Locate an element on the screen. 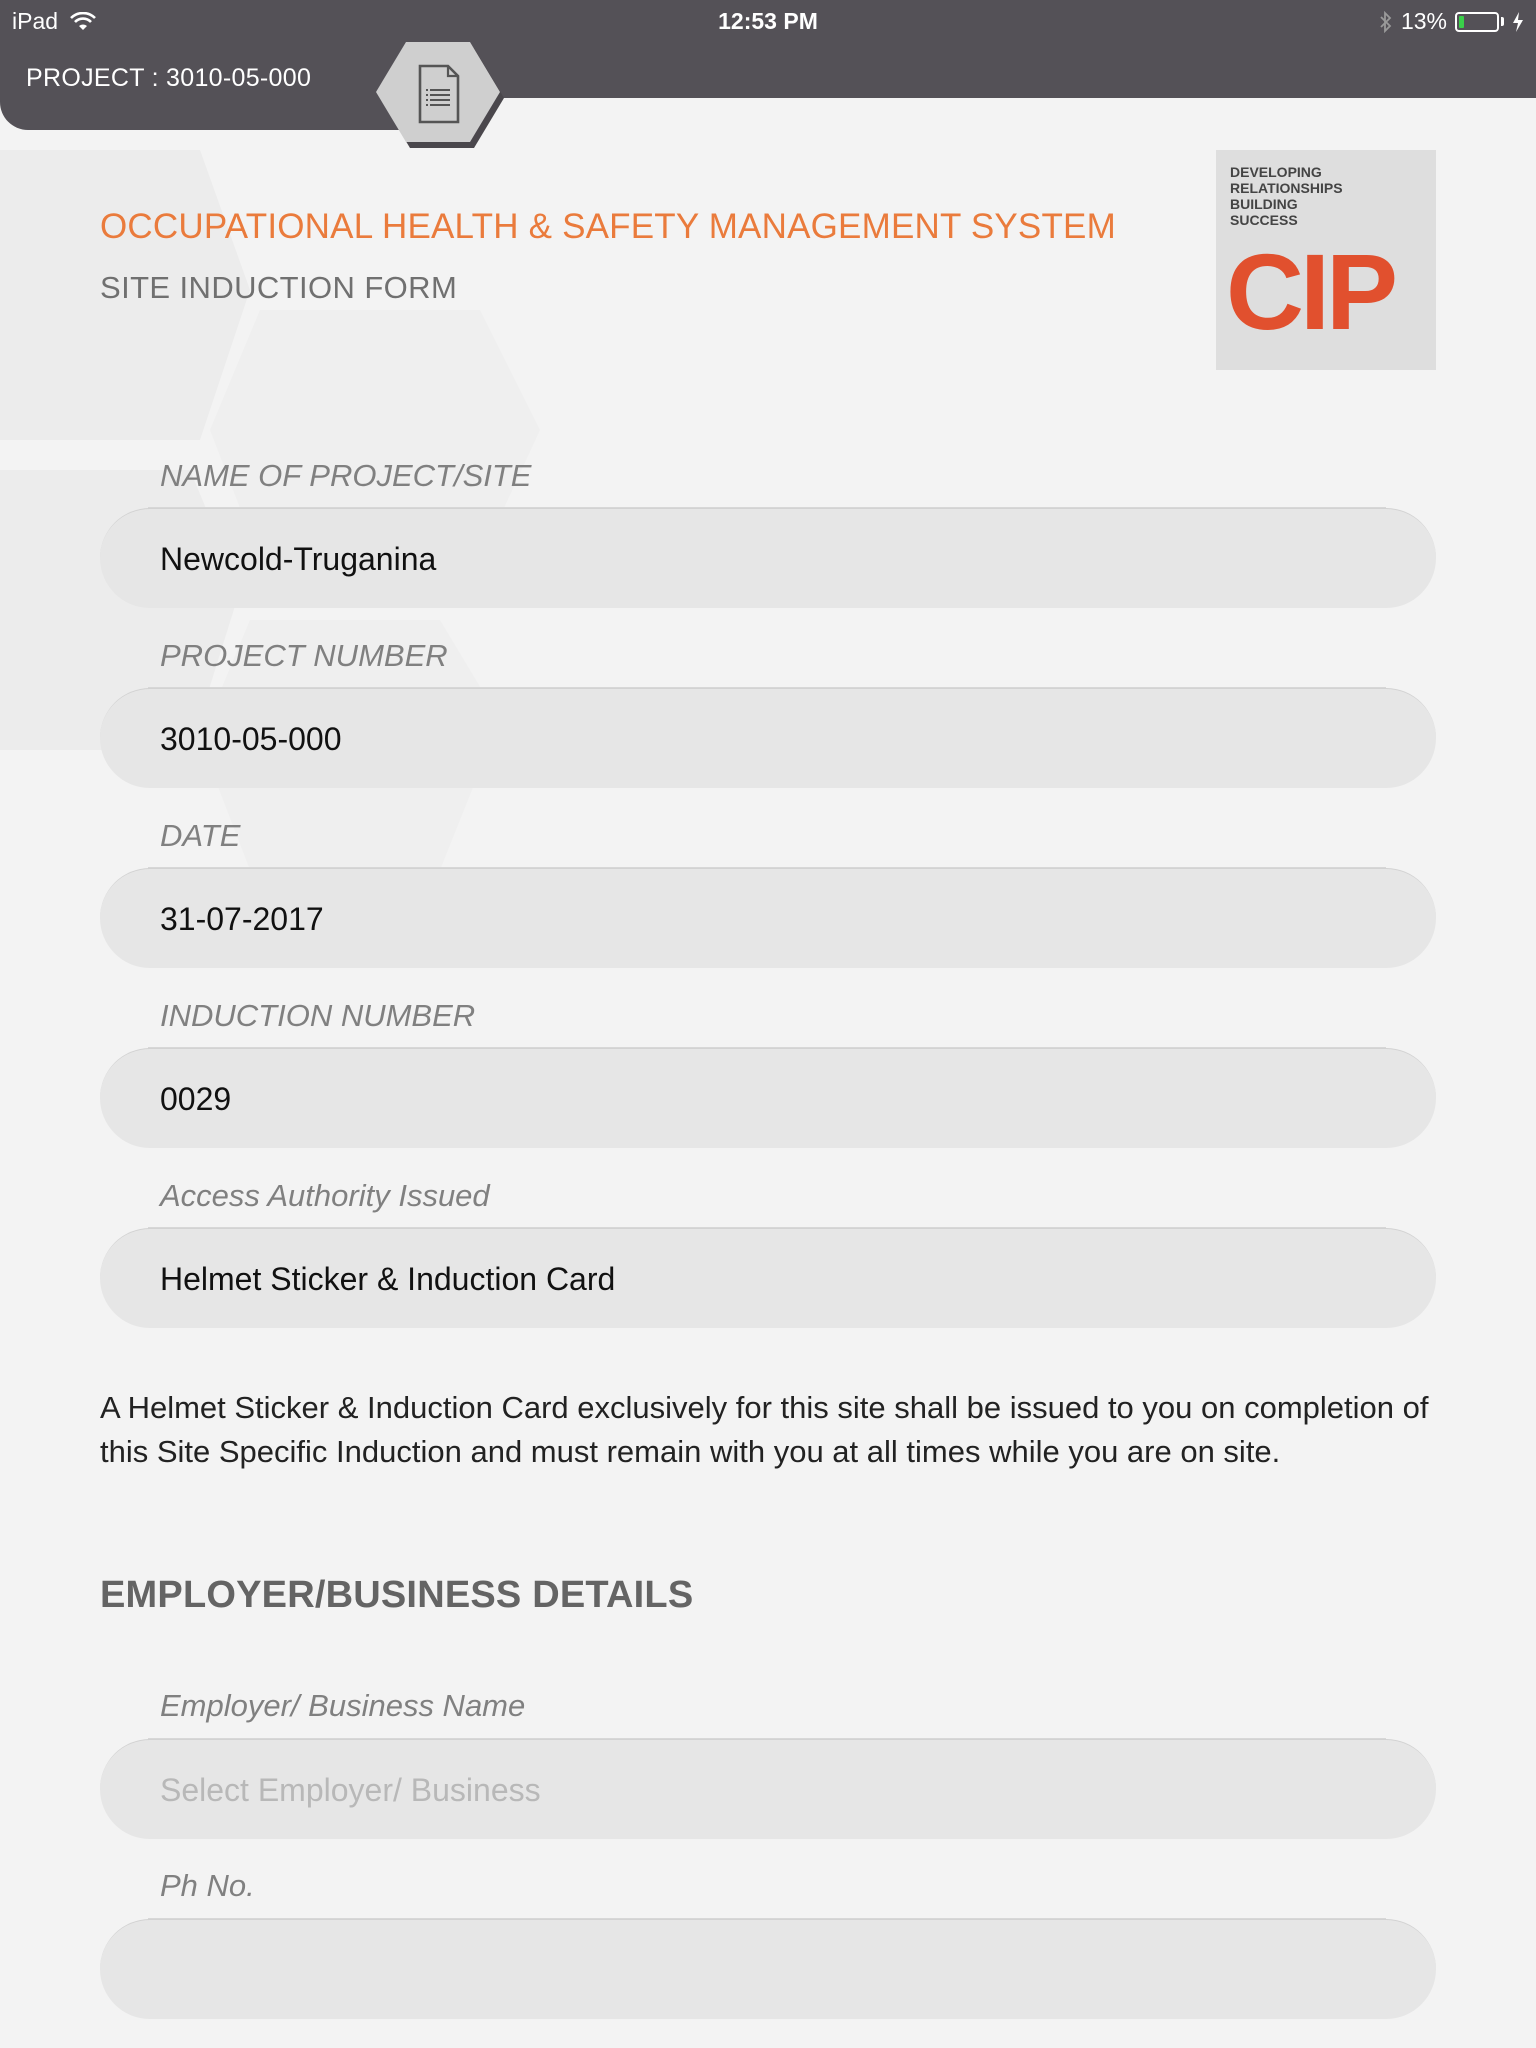 This screenshot has height=2048, width=1536. phone-label: Ph No. is located at coordinates (207, 1885).